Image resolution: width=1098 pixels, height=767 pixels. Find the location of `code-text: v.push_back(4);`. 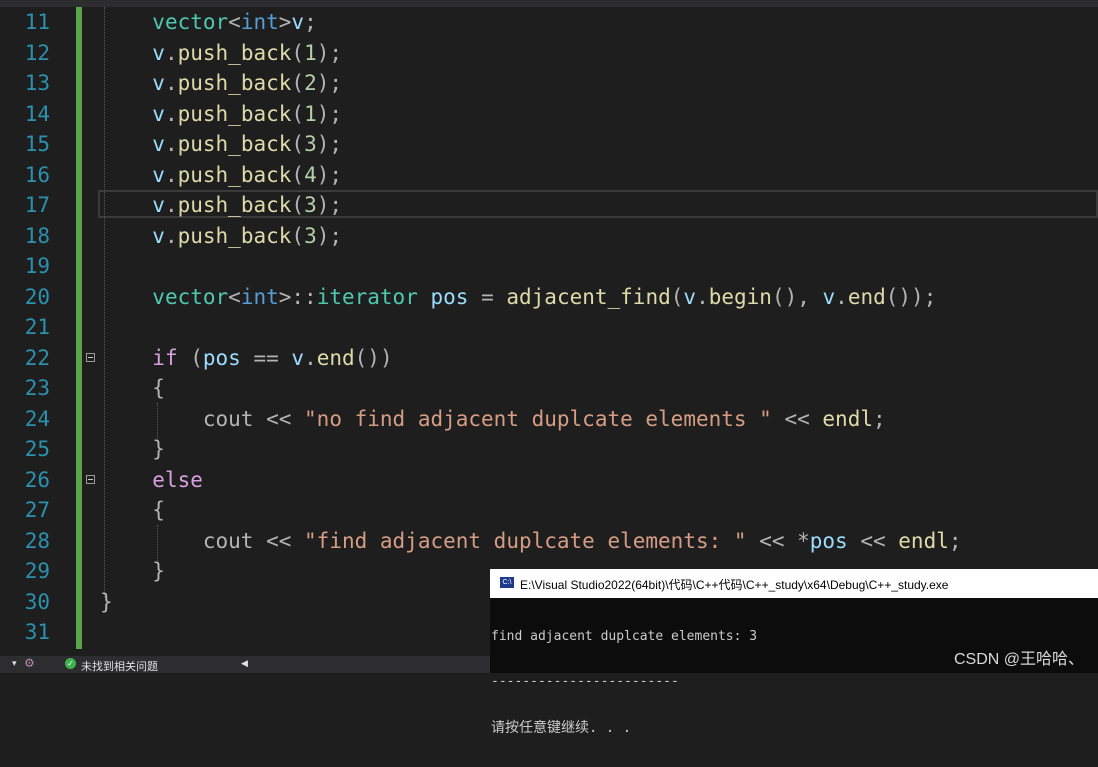

code-text: v.push_back(4); is located at coordinates (234, 175).